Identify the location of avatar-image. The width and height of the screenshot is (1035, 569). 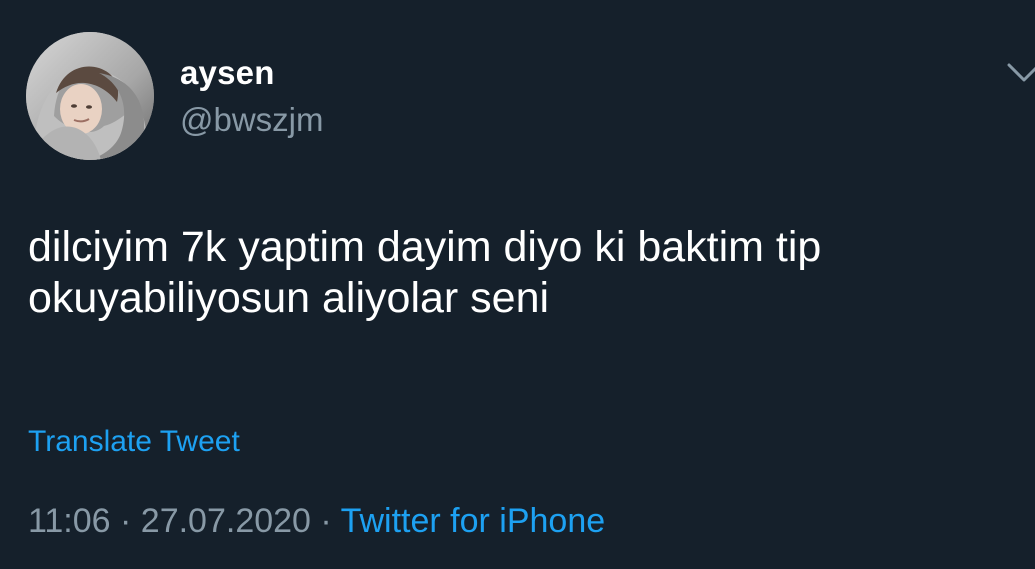
(90, 96).